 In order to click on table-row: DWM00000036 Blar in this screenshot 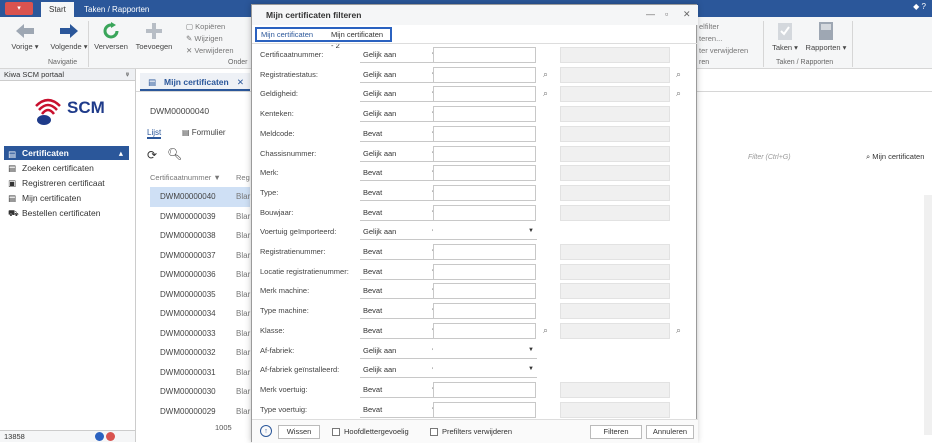, I will do `click(200, 275)`.